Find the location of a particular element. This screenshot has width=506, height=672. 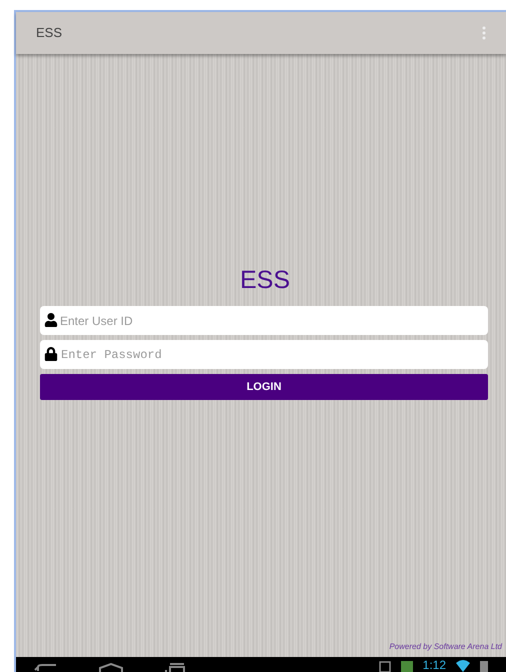

powered-by-text: Powered by Software Arena Ltd is located at coordinates (445, 647).